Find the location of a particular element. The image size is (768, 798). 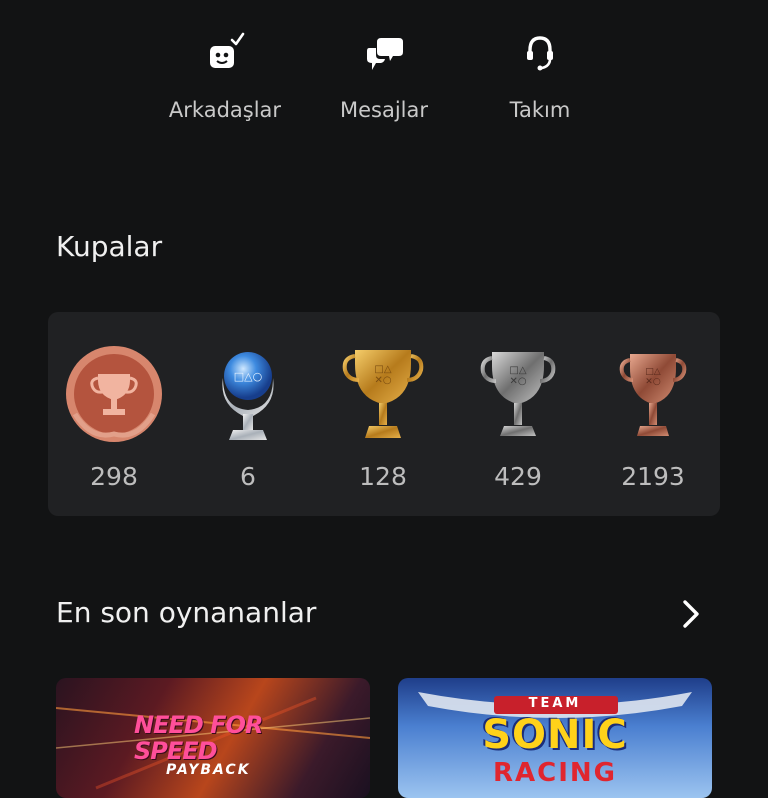

messages-label: Mesajlar is located at coordinates (384, 110).